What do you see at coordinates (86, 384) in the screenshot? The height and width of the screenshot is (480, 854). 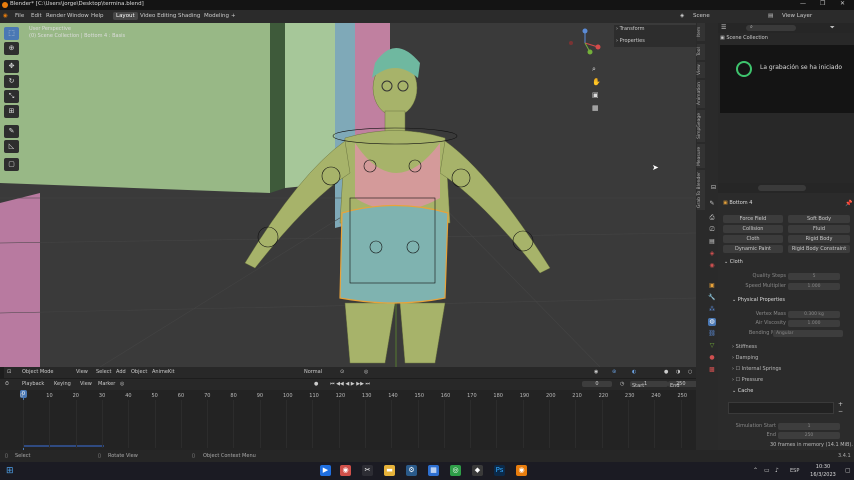 I see `timeline-view-menu: View` at bounding box center [86, 384].